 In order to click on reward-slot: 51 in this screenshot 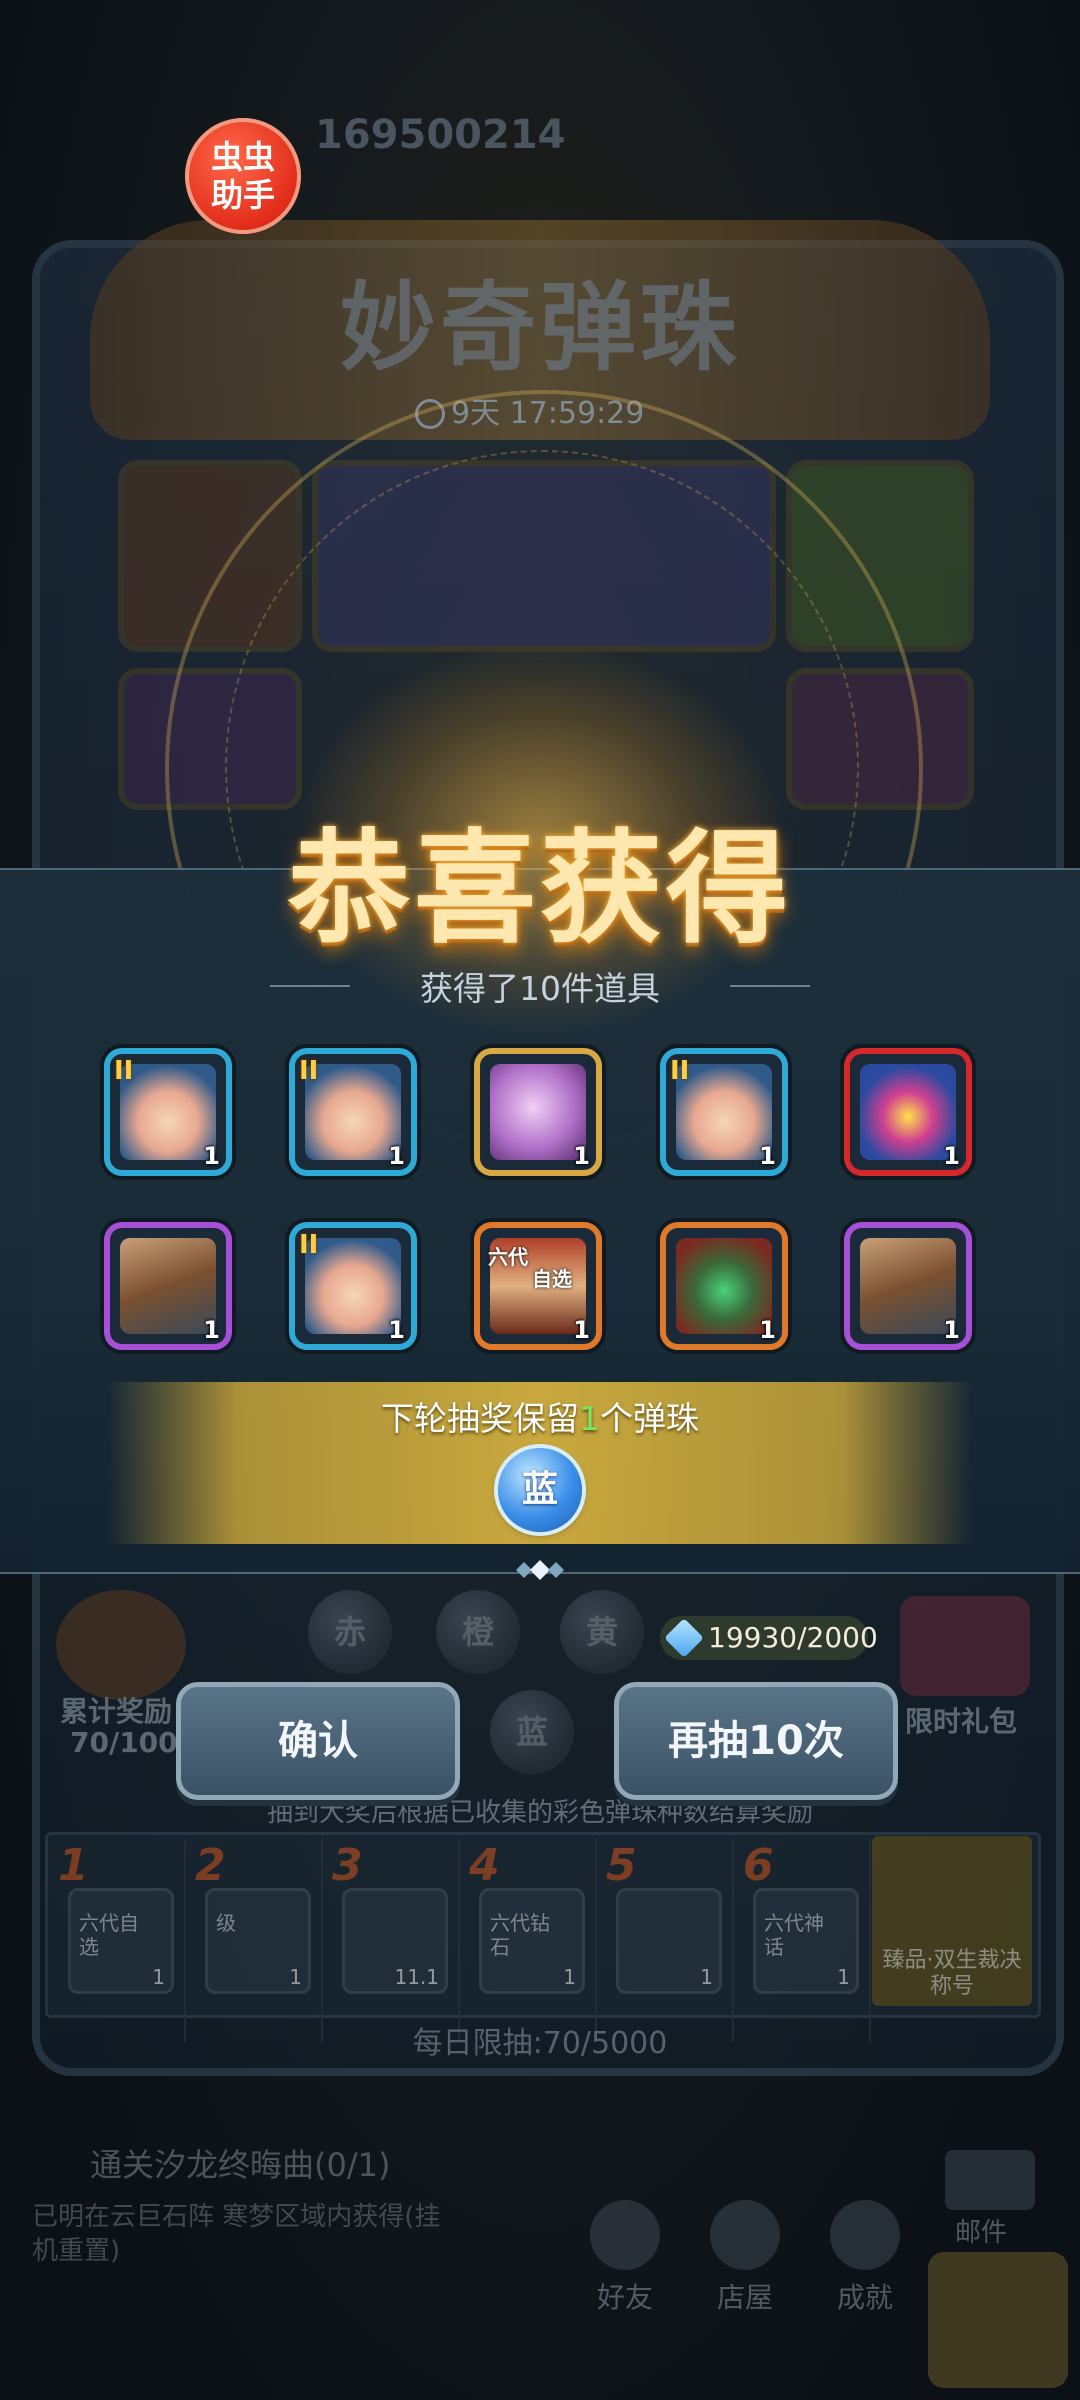, I will do `click(666, 1940)`.